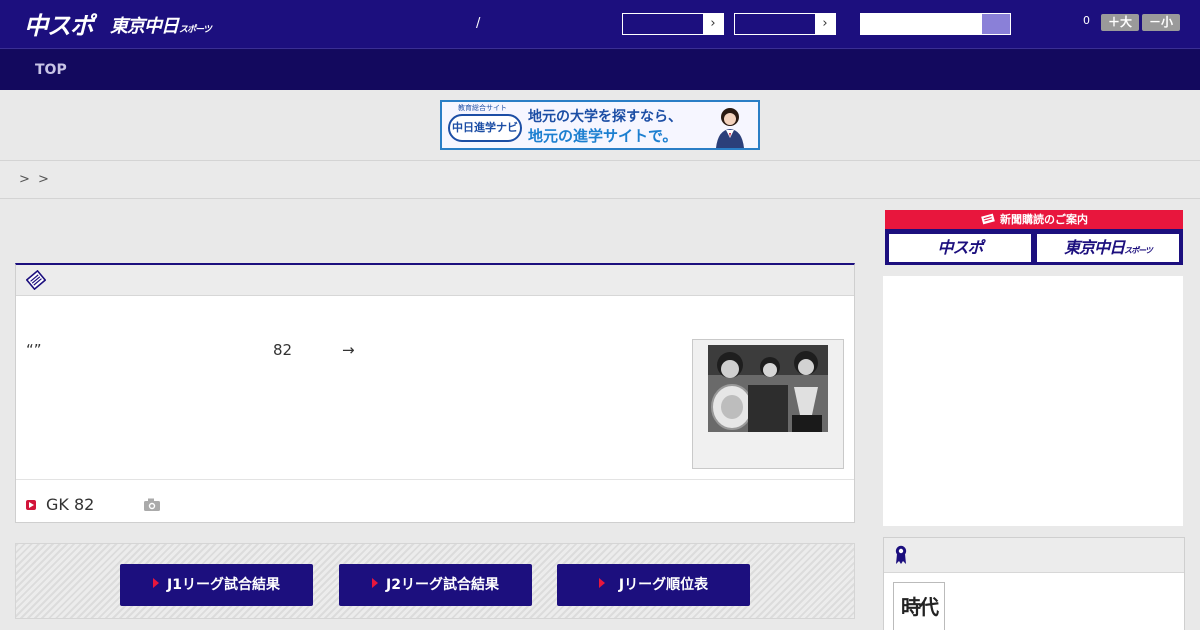 Image resolution: width=1200 pixels, height=630 pixels. What do you see at coordinates (600, 179) in the screenshot?
I see `breadcrumb: > >` at bounding box center [600, 179].